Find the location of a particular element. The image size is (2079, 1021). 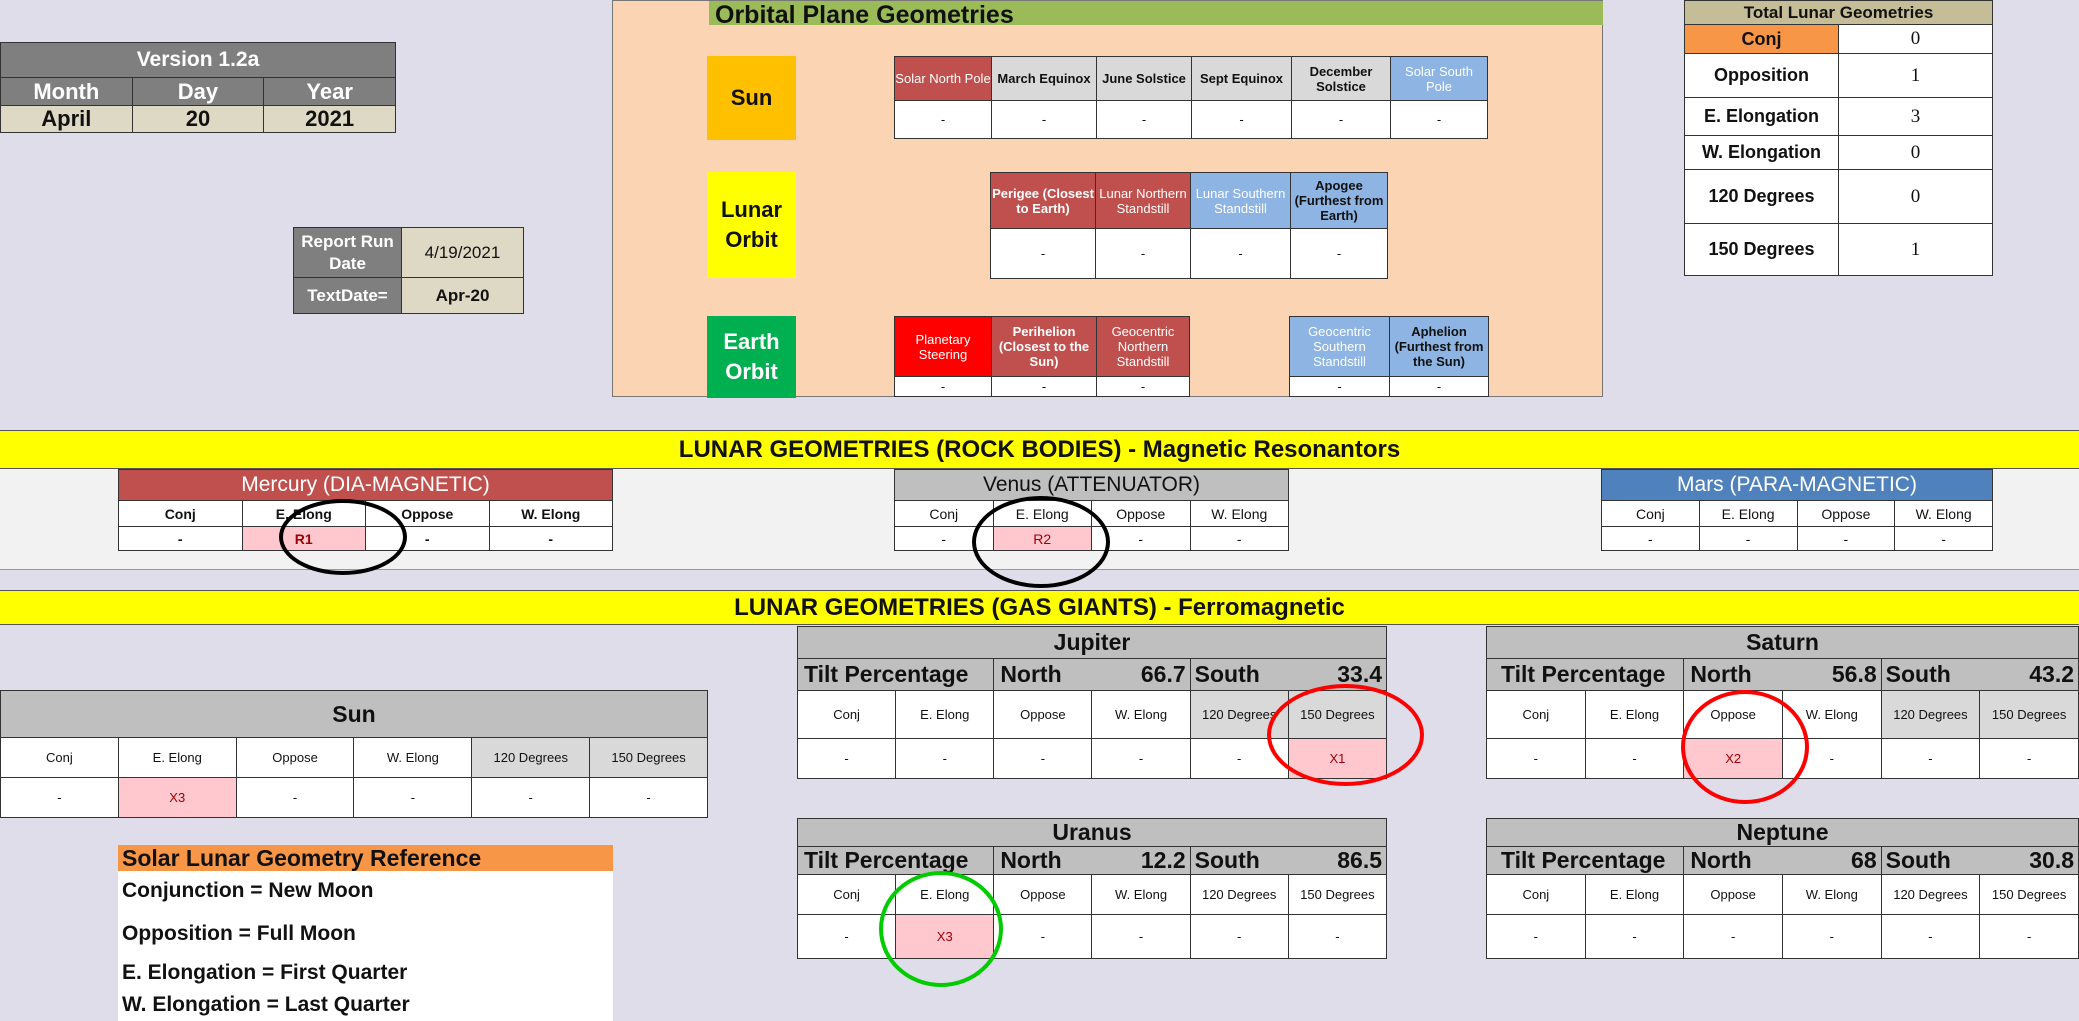

saturn-north: 56.8 is located at coordinates (1832, 674).